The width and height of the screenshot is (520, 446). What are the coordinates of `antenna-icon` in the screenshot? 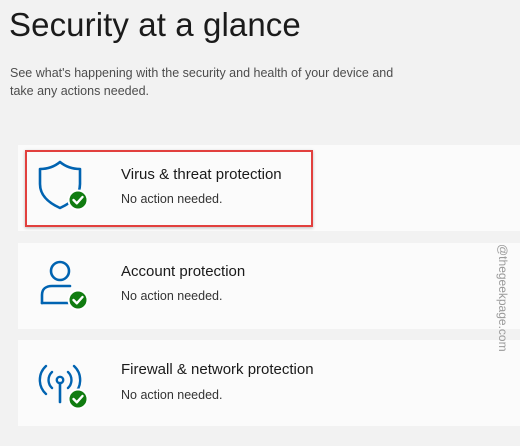 It's located at (62, 386).